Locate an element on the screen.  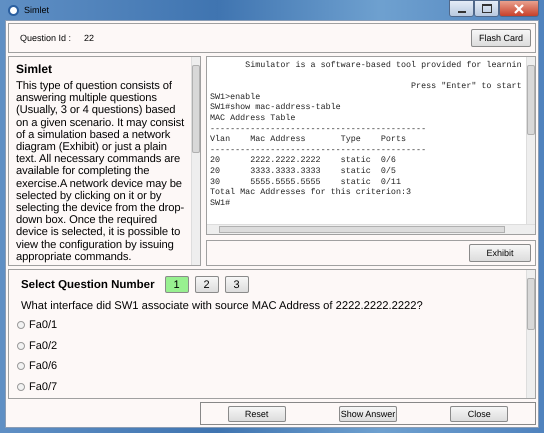
description-text: This type of question consists of answering multiple questions (Usually, 3 or 4 questions) based on a given scenario. It may consist of a simulation based a network diagram (Exhibit) or just a plain text. All necessary commands are available for completing the exercise.A network device may be selected by clicking on it or by selecting the device from the drop-down box. Once the required device is selected, it is possible to view the configuration by issuing appropriate commands. is located at coordinates (101, 172).